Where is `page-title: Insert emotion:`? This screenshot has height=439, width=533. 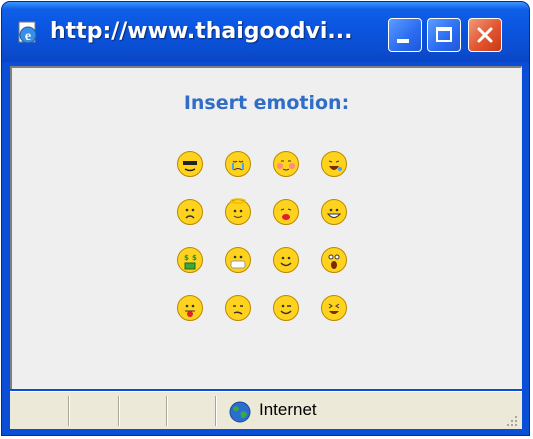 page-title: Insert emotion: is located at coordinates (266, 103).